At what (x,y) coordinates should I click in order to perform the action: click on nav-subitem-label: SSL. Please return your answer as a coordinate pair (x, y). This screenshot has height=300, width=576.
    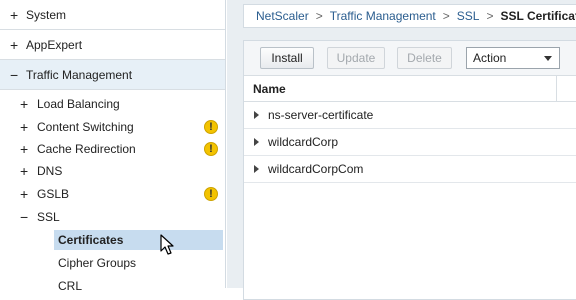
    Looking at the image, I should click on (48, 217).